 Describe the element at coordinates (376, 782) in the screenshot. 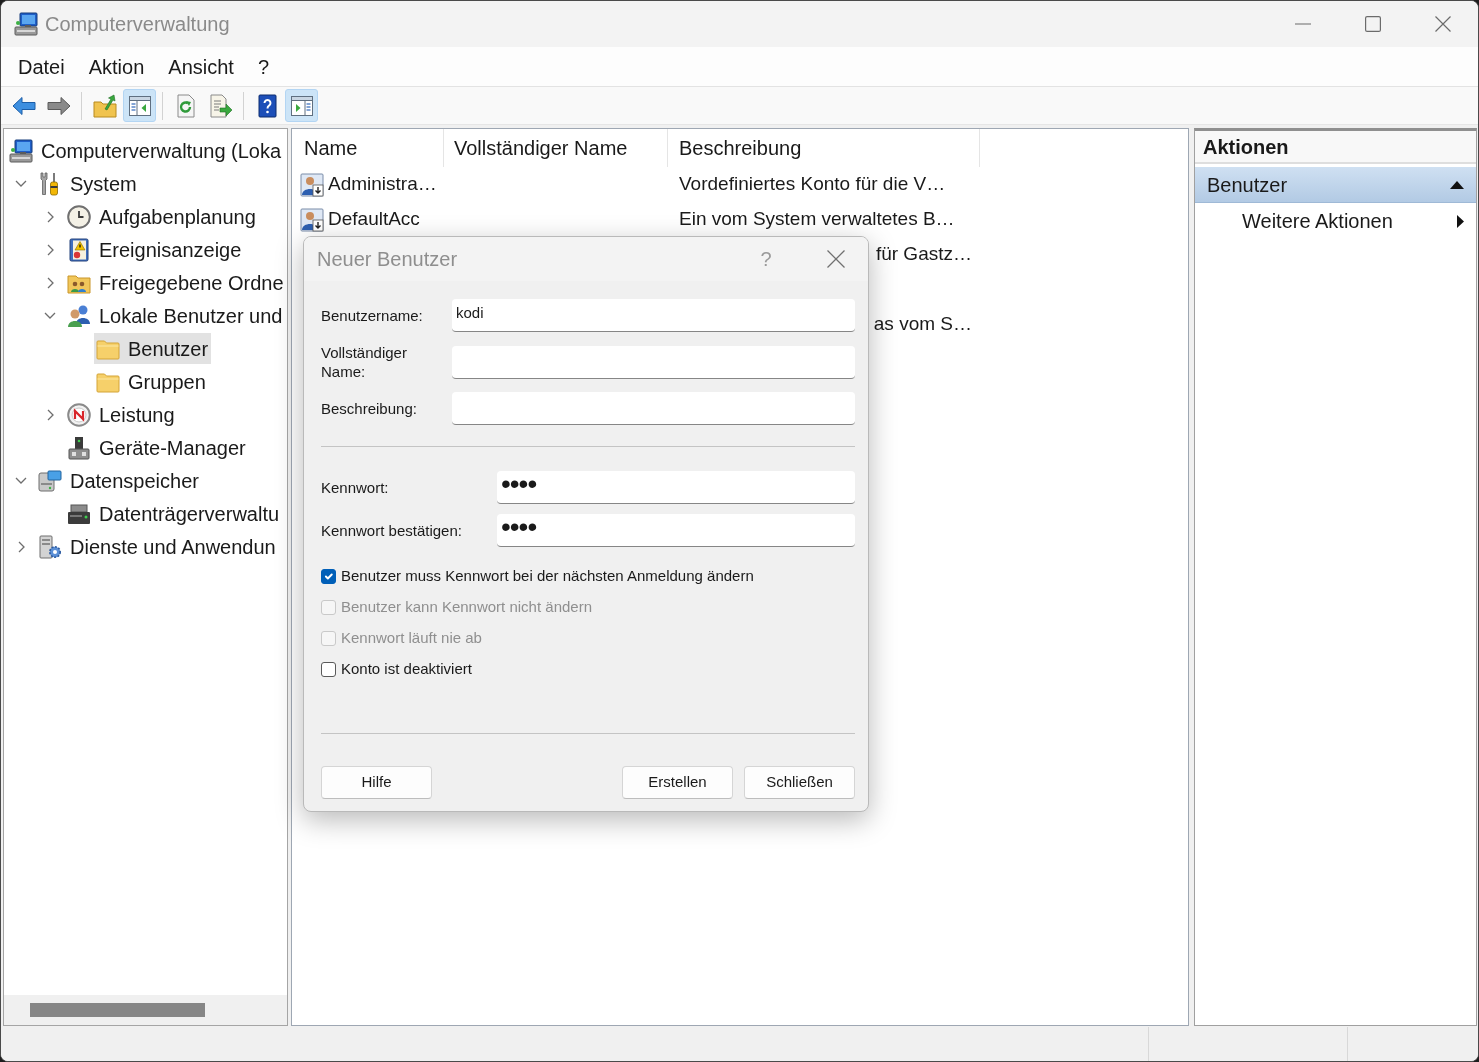

I see `help-button: Hilfe` at that location.